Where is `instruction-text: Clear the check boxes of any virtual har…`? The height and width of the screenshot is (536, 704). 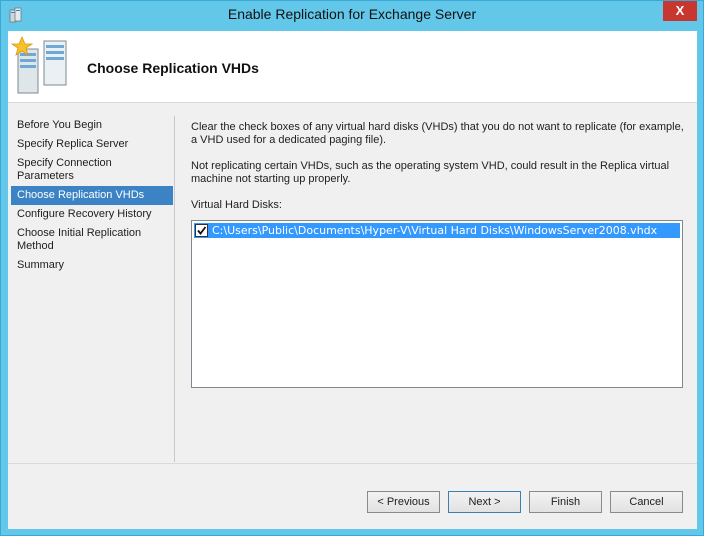 instruction-text: Clear the check boxes of any virtual har… is located at coordinates (437, 133).